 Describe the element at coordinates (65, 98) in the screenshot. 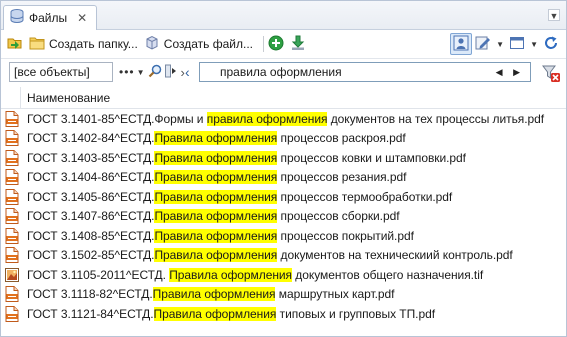

I see `column-name-header: Наименование` at that location.